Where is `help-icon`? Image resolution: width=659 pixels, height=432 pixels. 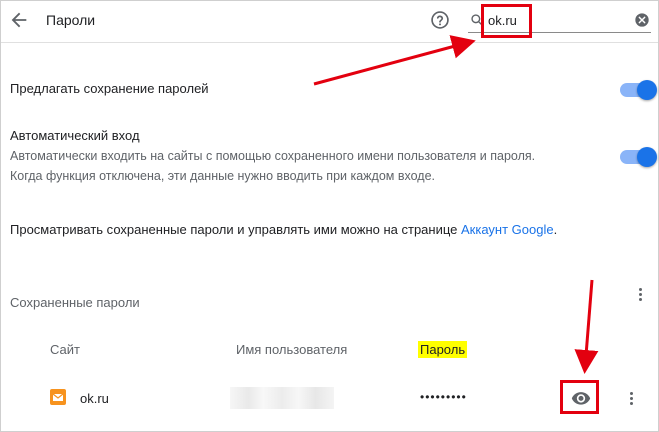 help-icon is located at coordinates (440, 20).